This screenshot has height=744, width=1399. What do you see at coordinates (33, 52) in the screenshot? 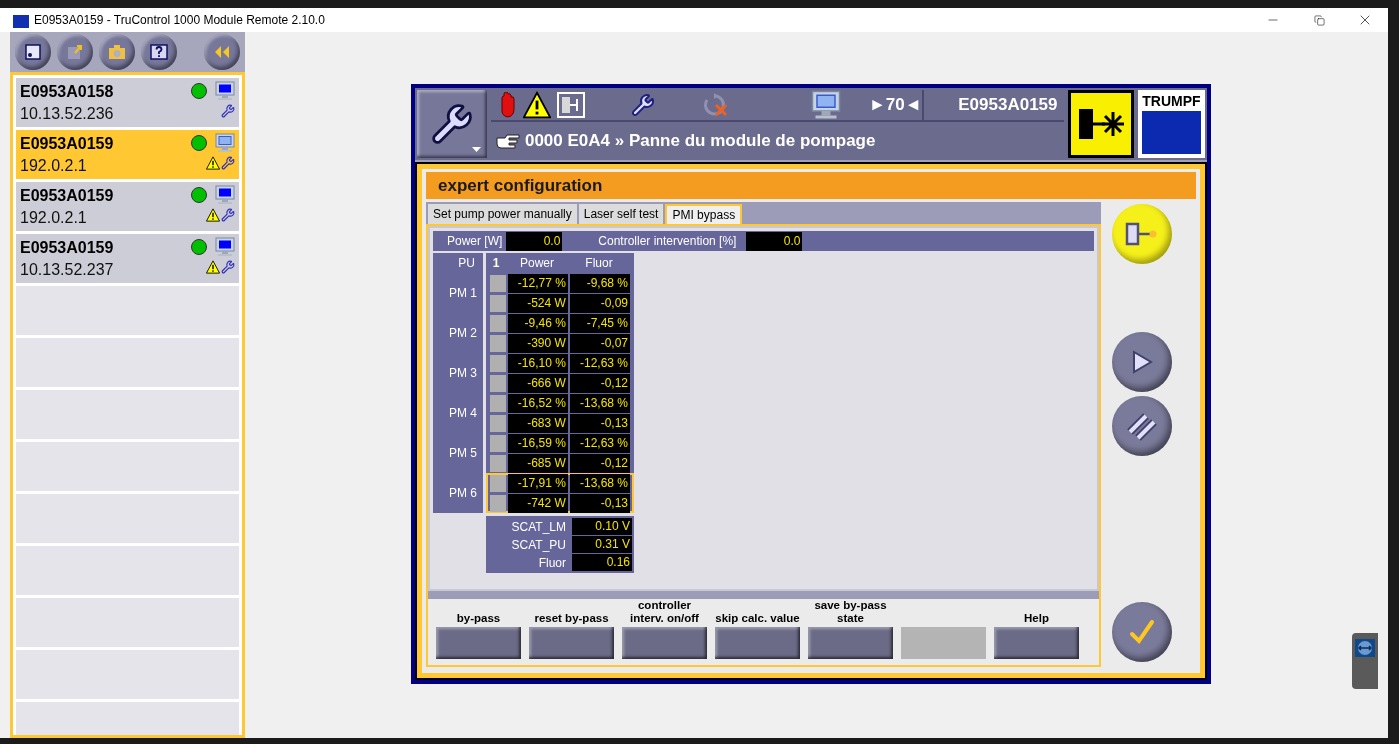
I see `save-button` at bounding box center [33, 52].